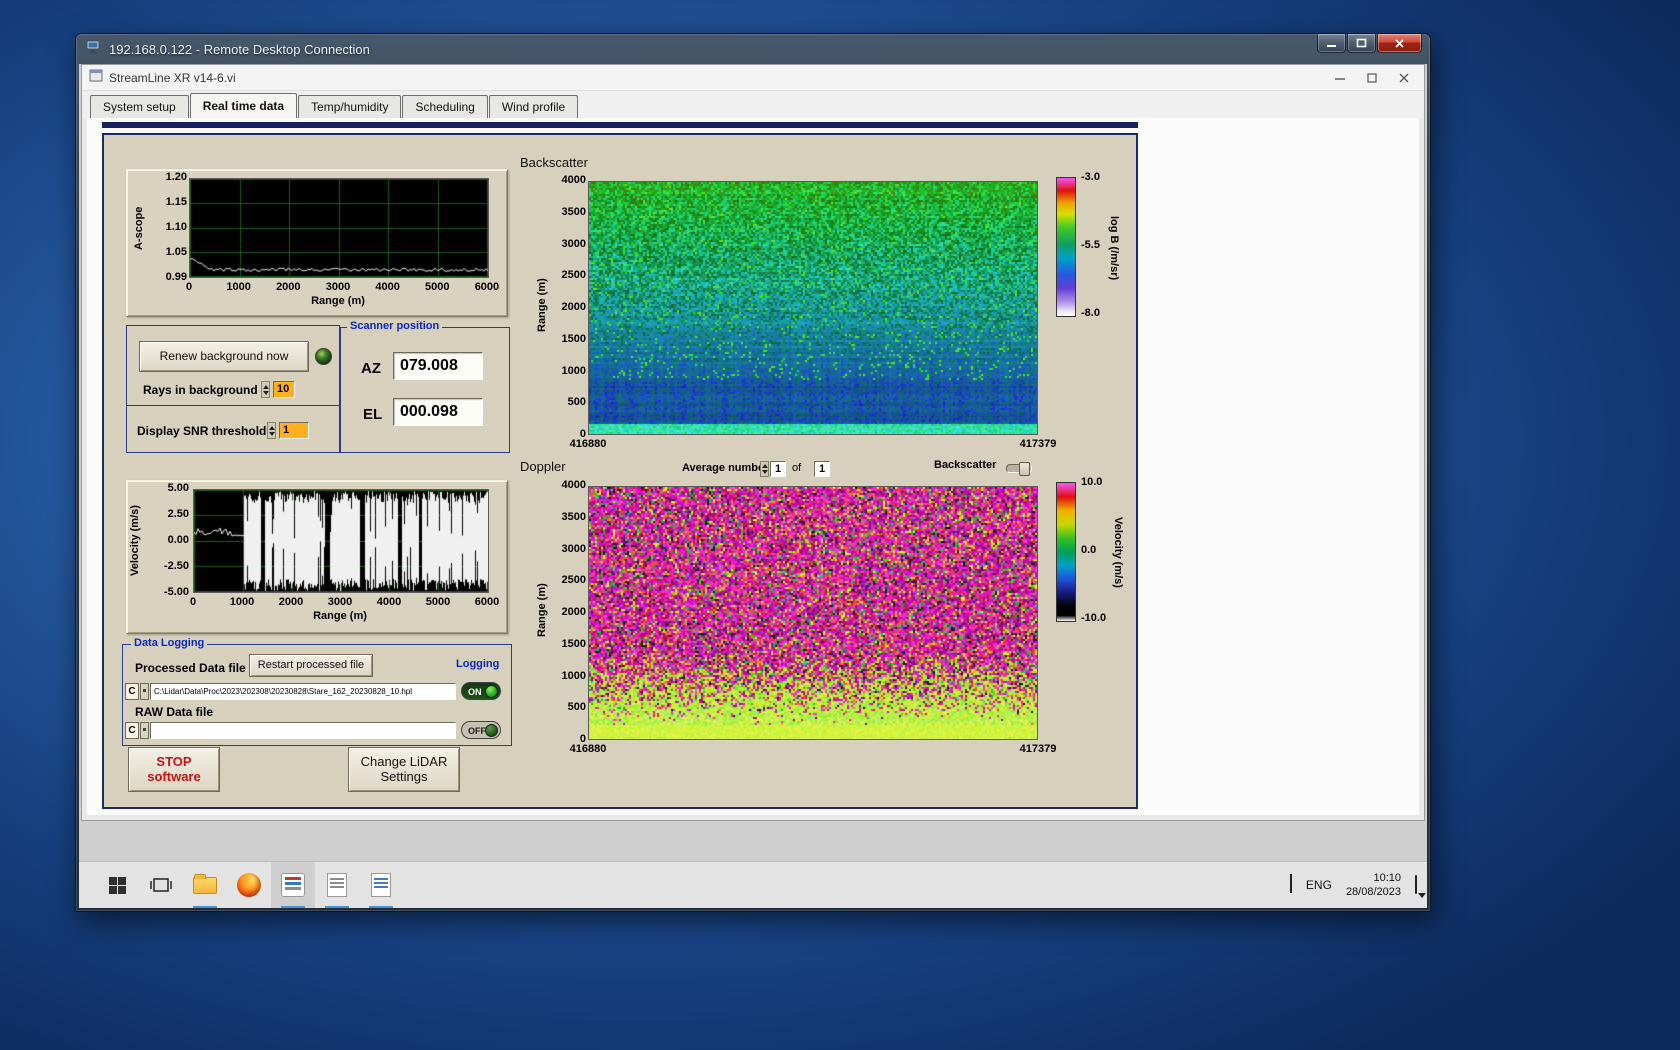  I want to click on ascope-plot, so click(339, 228).